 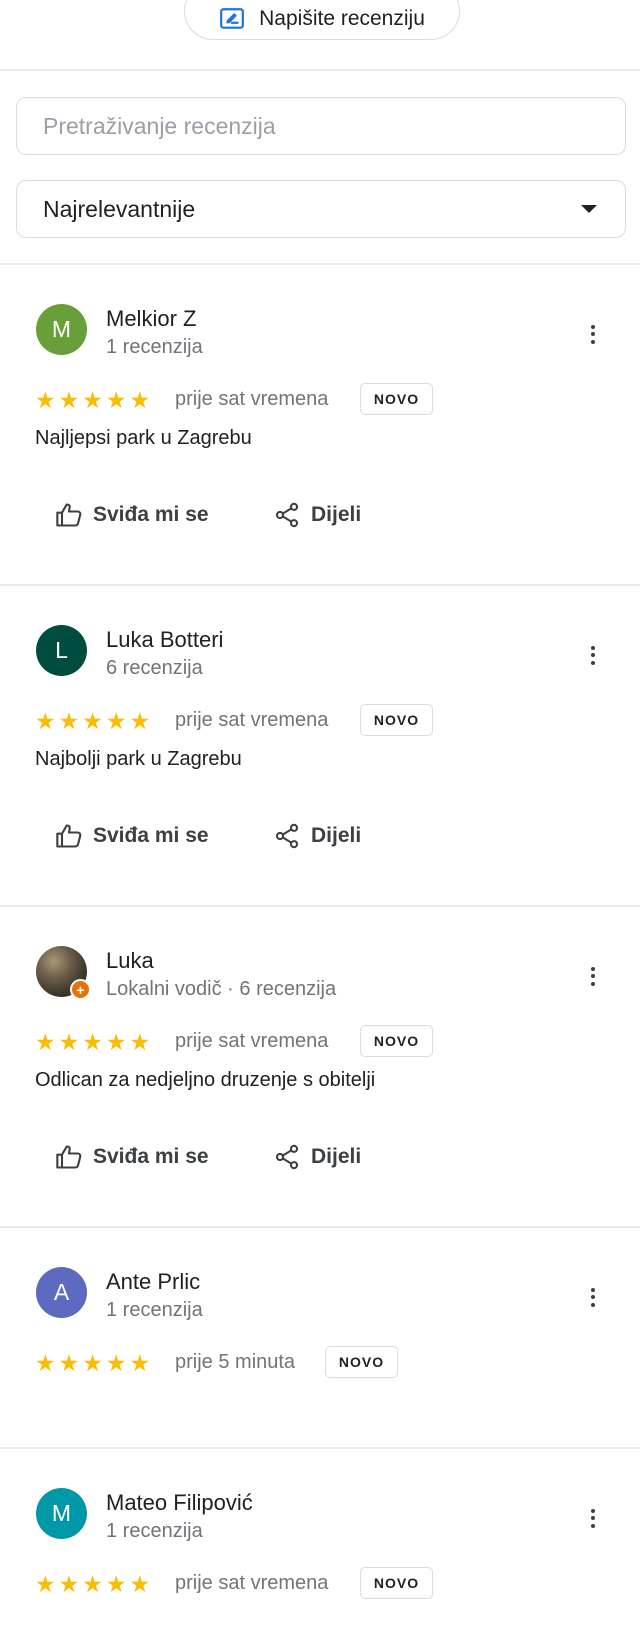 What do you see at coordinates (235, 1362) in the screenshot?
I see `review-time: prije 5 minuta` at bounding box center [235, 1362].